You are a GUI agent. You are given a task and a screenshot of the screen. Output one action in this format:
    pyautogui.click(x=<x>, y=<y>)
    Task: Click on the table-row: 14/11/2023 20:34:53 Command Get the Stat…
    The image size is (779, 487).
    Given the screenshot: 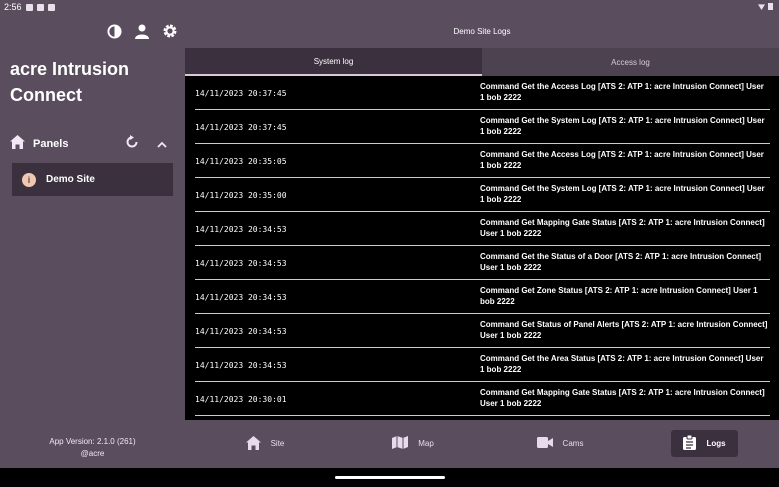 What is the action you would take?
    pyautogui.click(x=482, y=263)
    